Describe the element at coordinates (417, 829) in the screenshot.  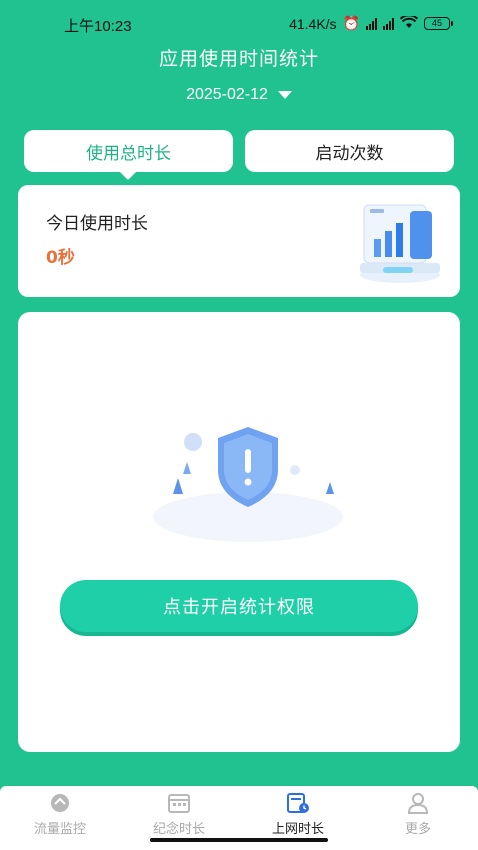
I see `nav-label: 更多` at that location.